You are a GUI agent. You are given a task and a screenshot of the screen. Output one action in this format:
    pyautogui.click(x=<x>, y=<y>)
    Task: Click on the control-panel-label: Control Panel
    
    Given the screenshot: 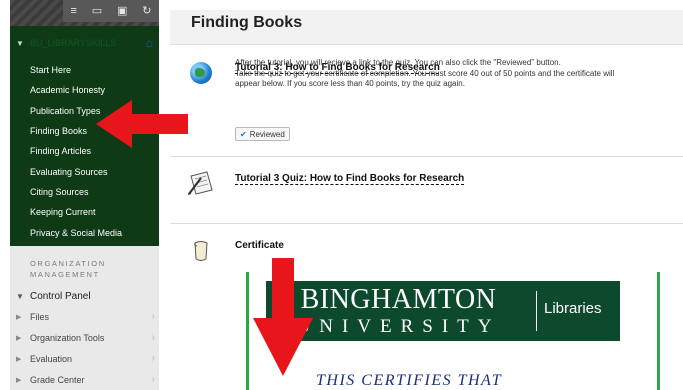 What is the action you would take?
    pyautogui.click(x=60, y=296)
    